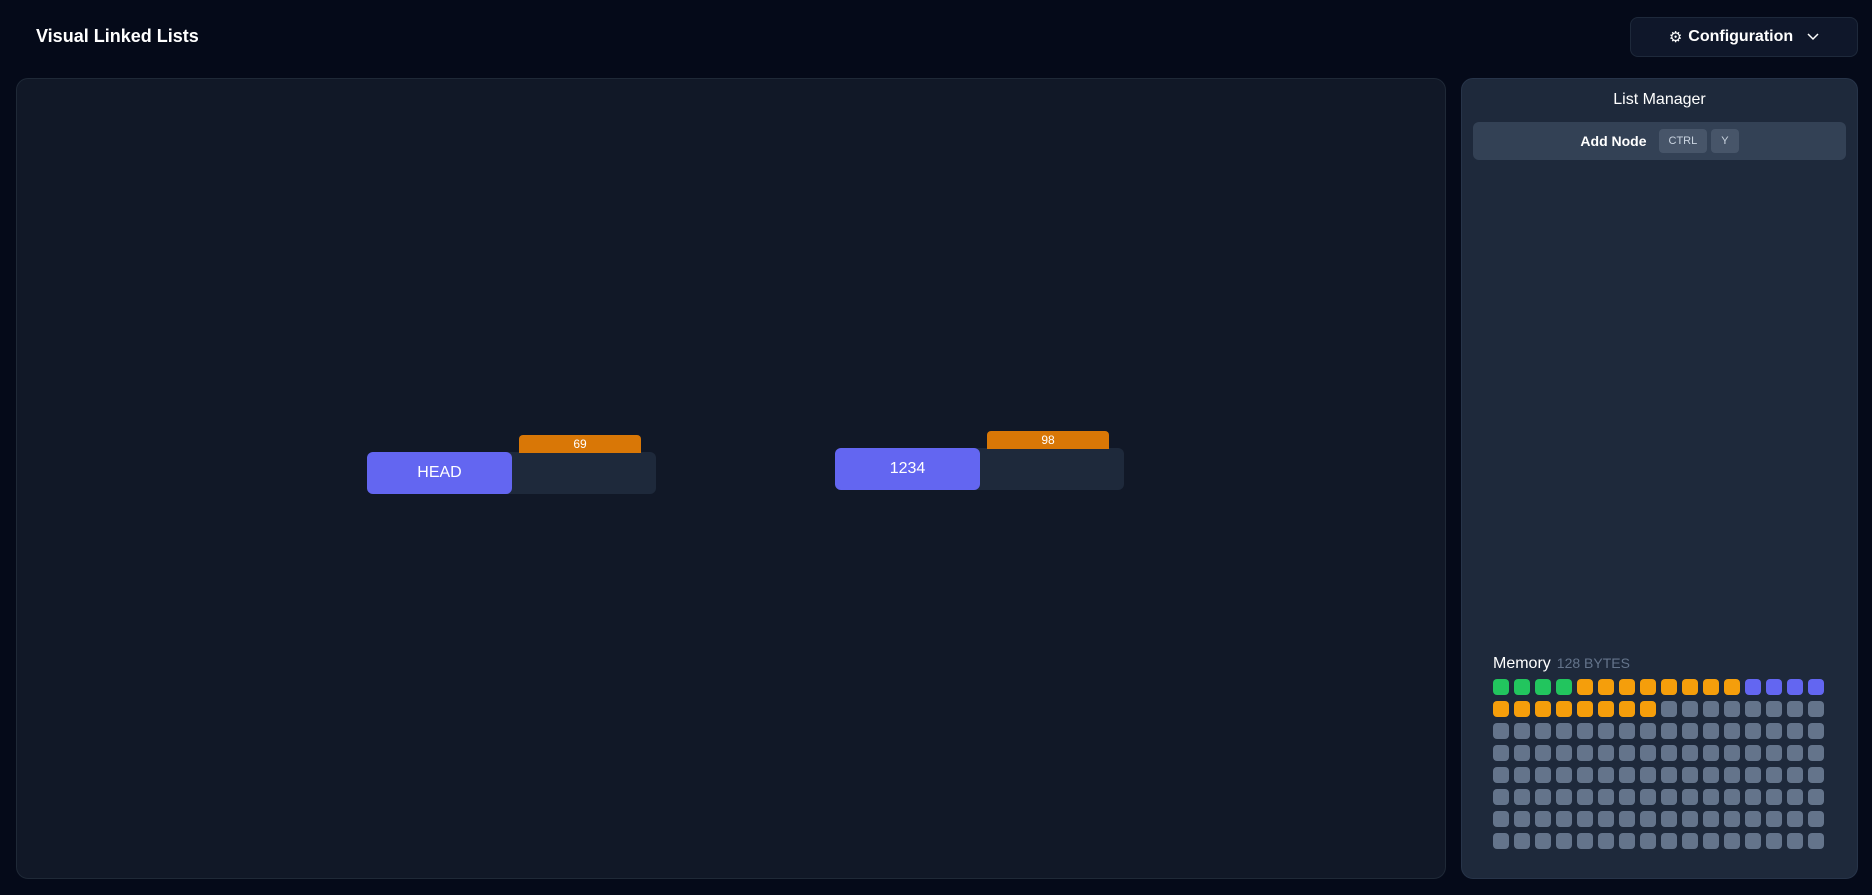 The image size is (1872, 895). I want to click on node-value: 1234, so click(907, 469).